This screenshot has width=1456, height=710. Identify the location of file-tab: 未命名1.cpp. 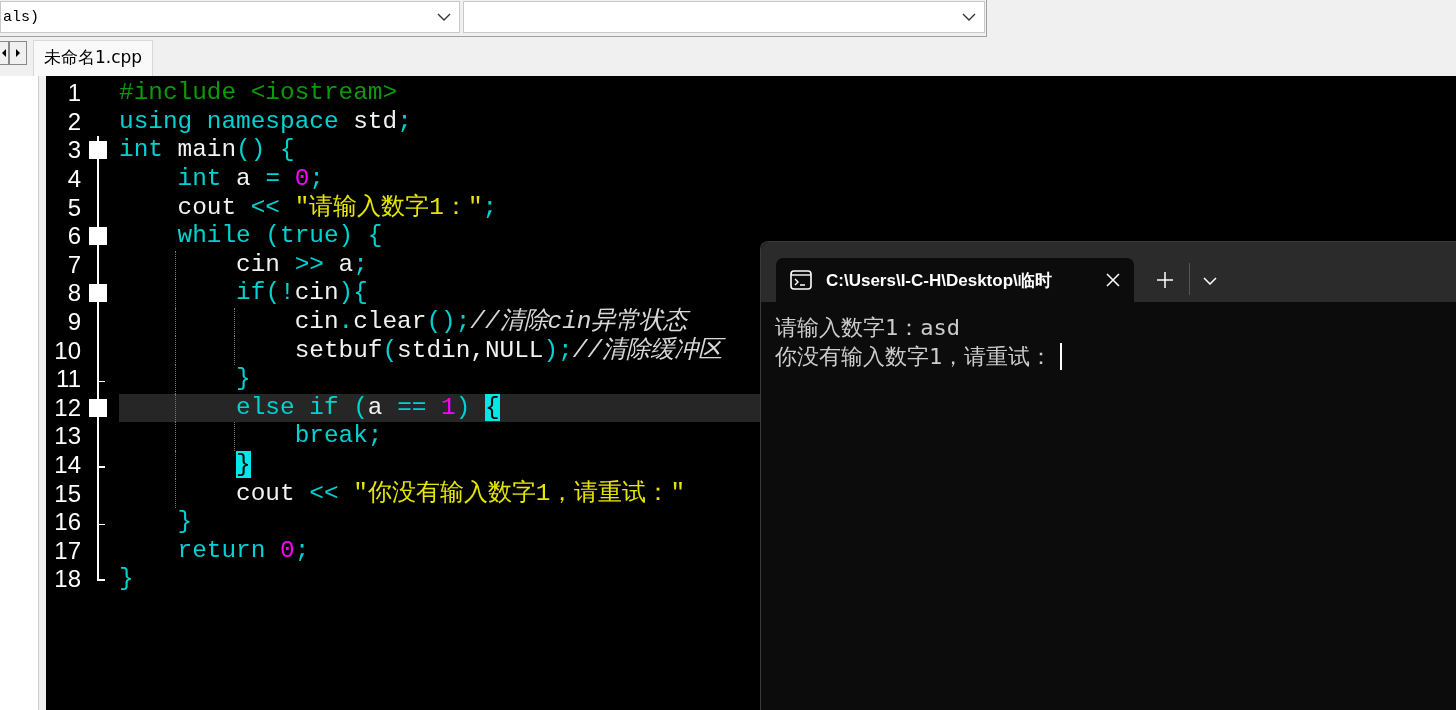
(93, 58).